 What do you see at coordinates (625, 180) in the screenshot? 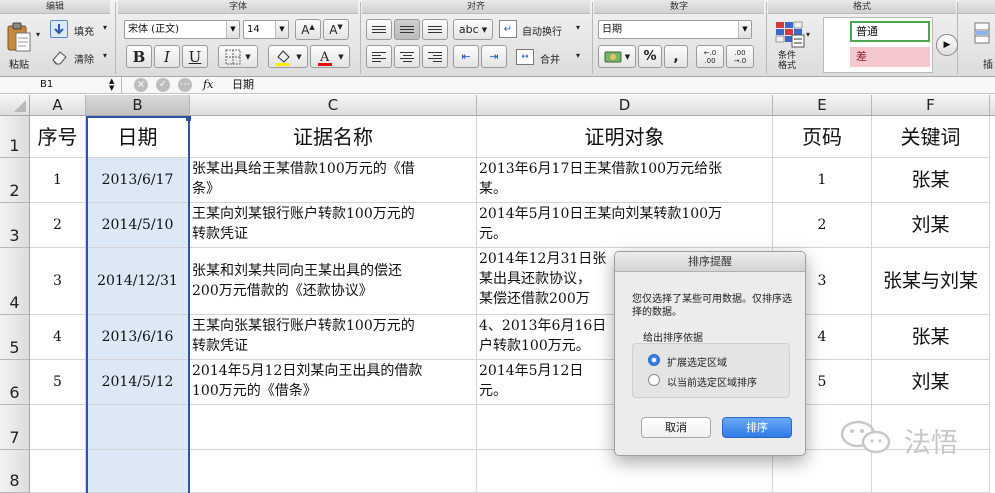
I see `table-row-cell: 2013年6月17日王某借款100万元给张 某。` at bounding box center [625, 180].